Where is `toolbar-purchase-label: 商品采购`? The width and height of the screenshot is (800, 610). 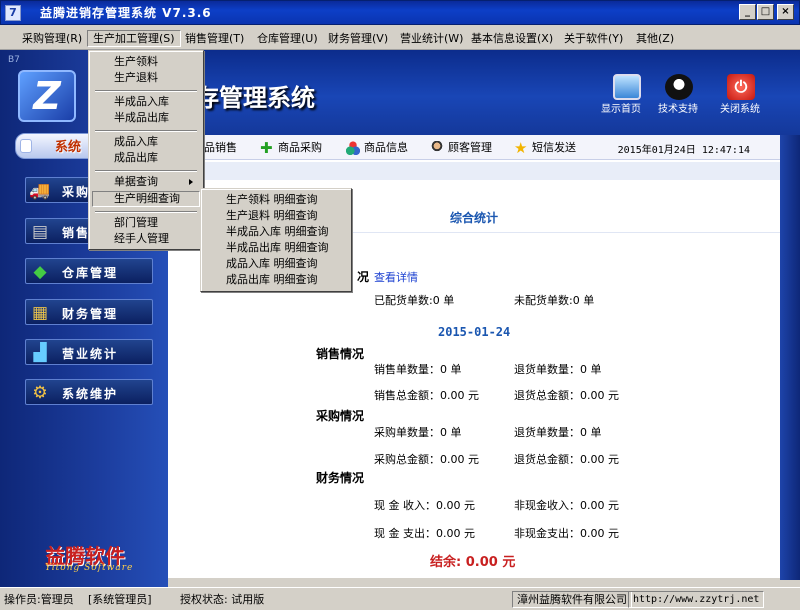 toolbar-purchase-label: 商品采购 is located at coordinates (300, 147).